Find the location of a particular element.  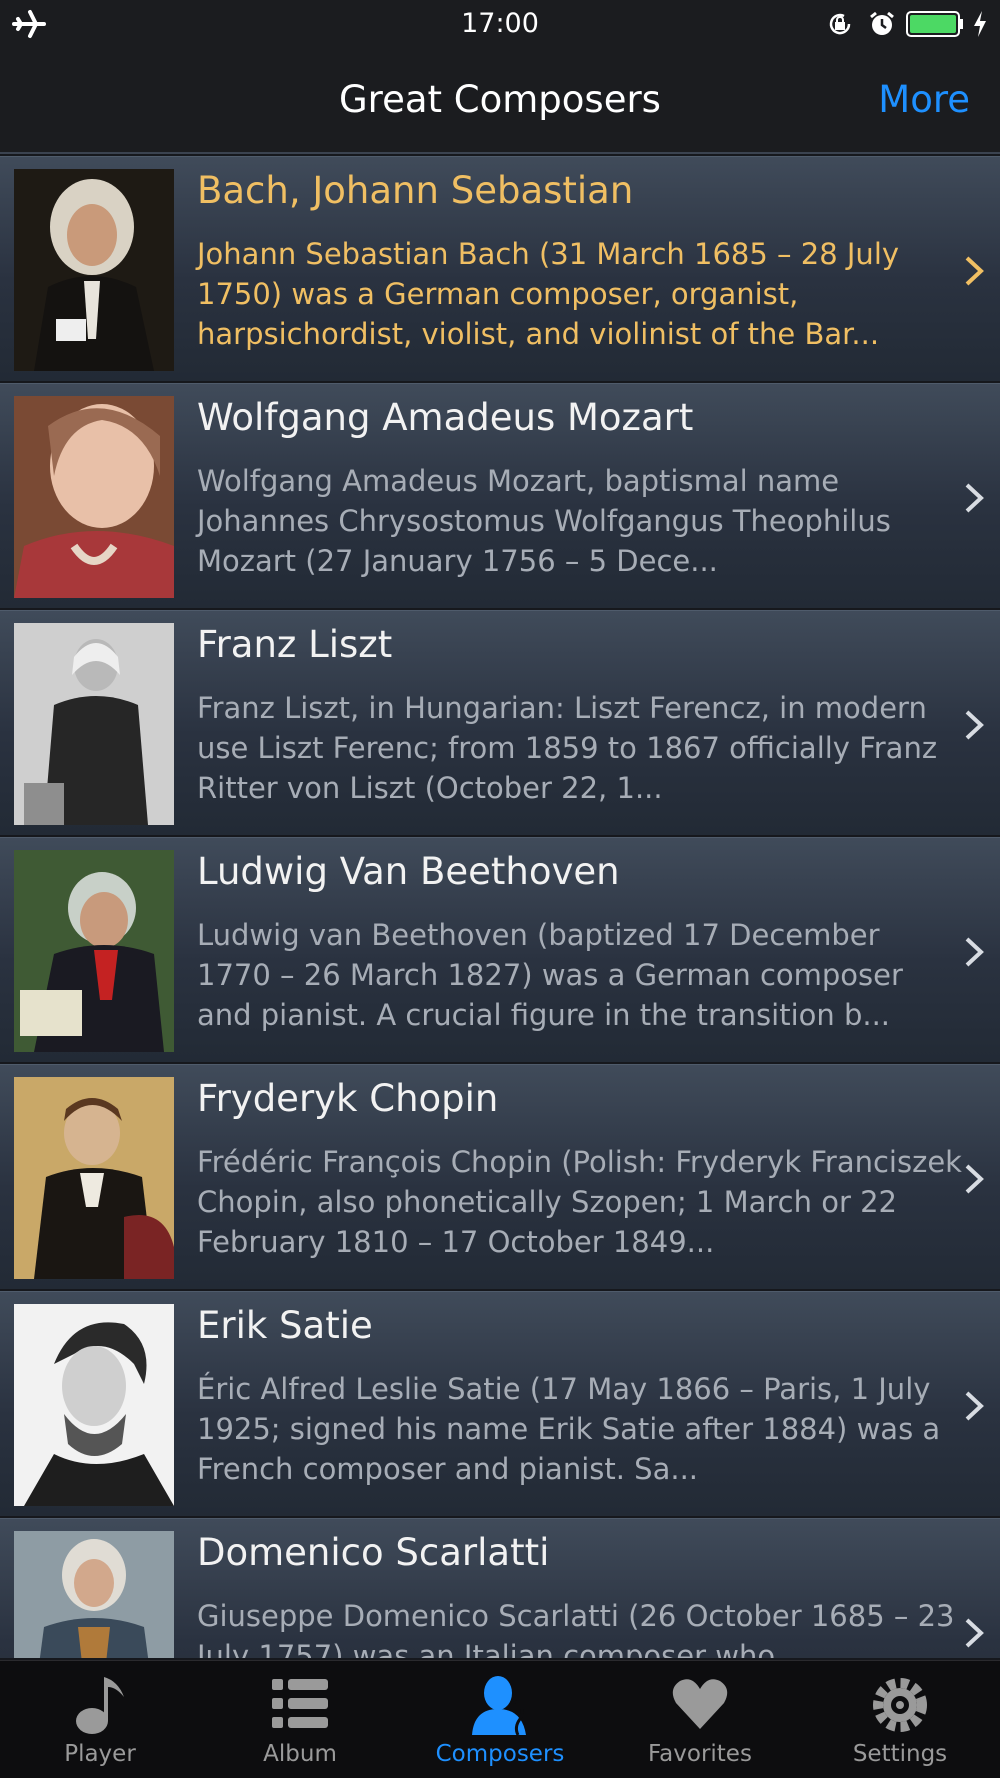

tab-favorites: Favorites is located at coordinates (700, 1719).